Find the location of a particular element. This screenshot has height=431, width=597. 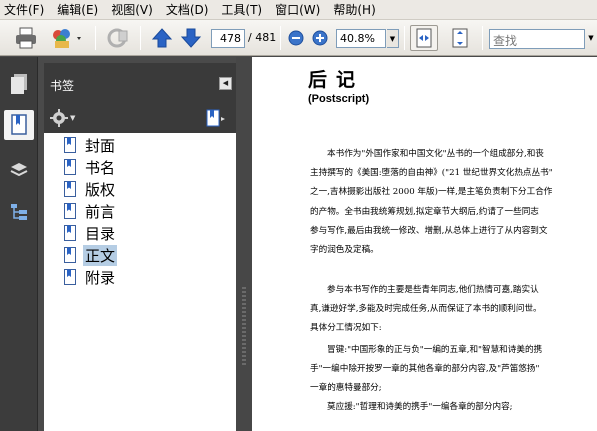

bookmark-label: 书名 is located at coordinates (100, 167).